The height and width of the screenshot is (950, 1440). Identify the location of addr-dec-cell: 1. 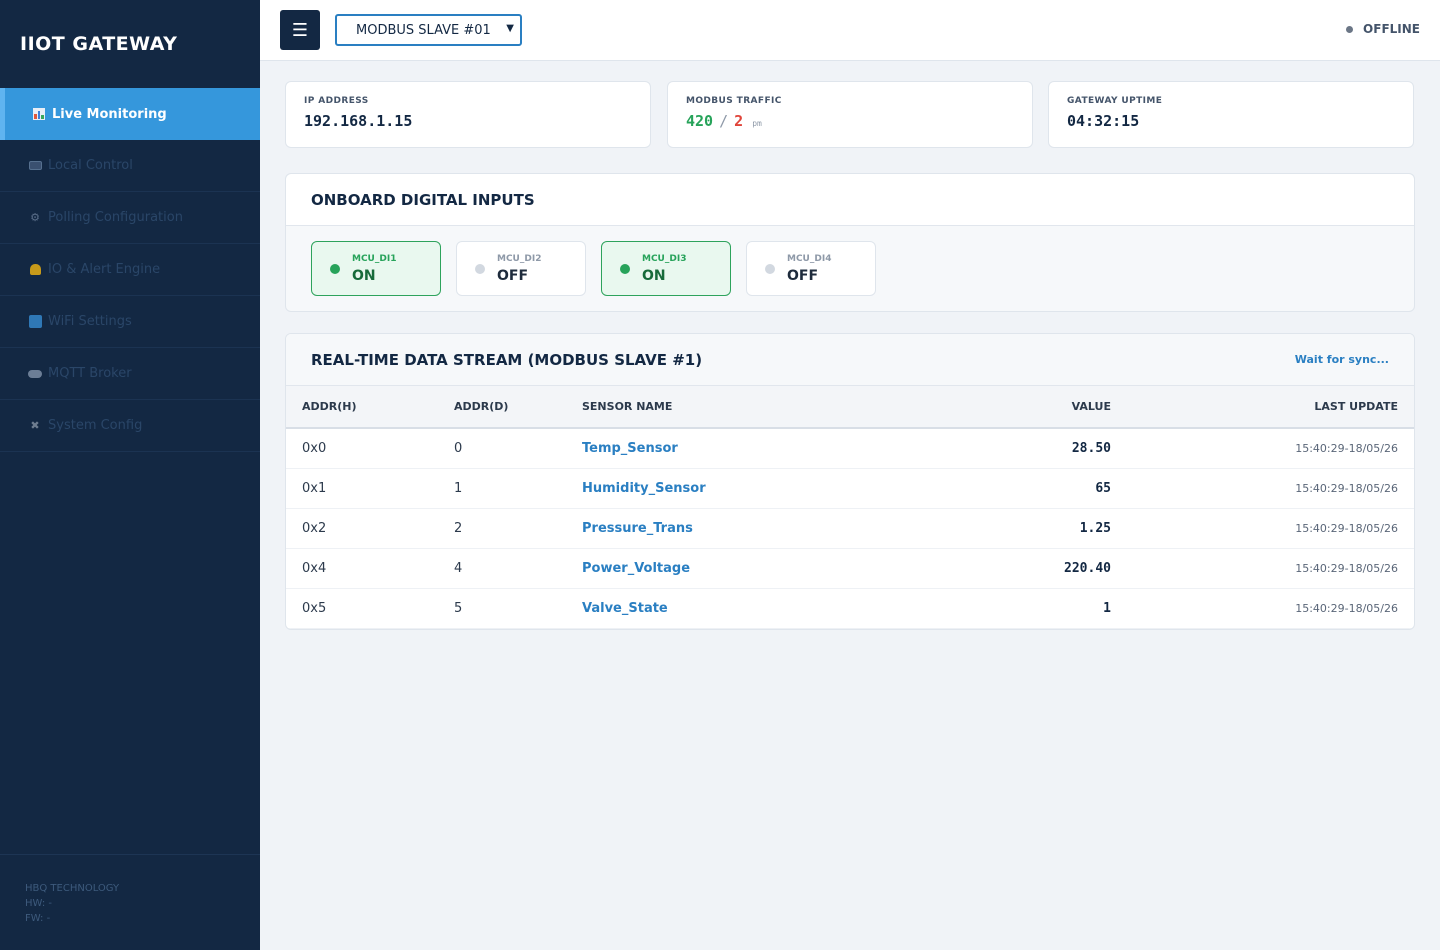
(458, 488).